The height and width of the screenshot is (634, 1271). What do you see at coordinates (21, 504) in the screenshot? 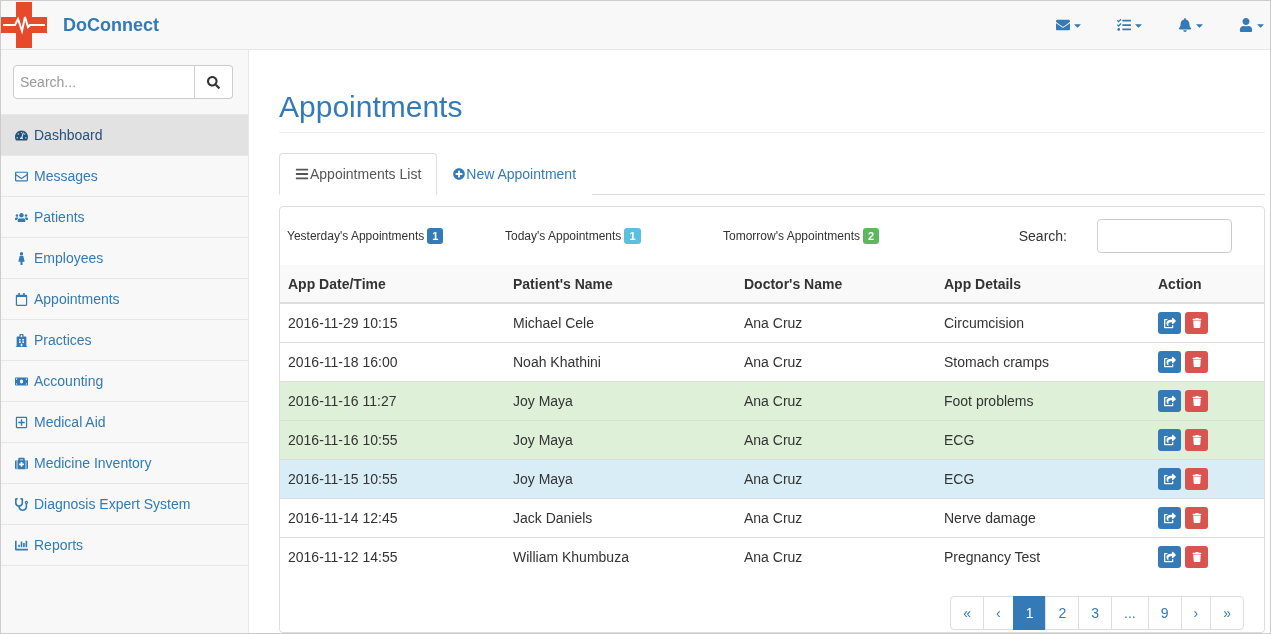
I see `stethoscope-icon` at bounding box center [21, 504].